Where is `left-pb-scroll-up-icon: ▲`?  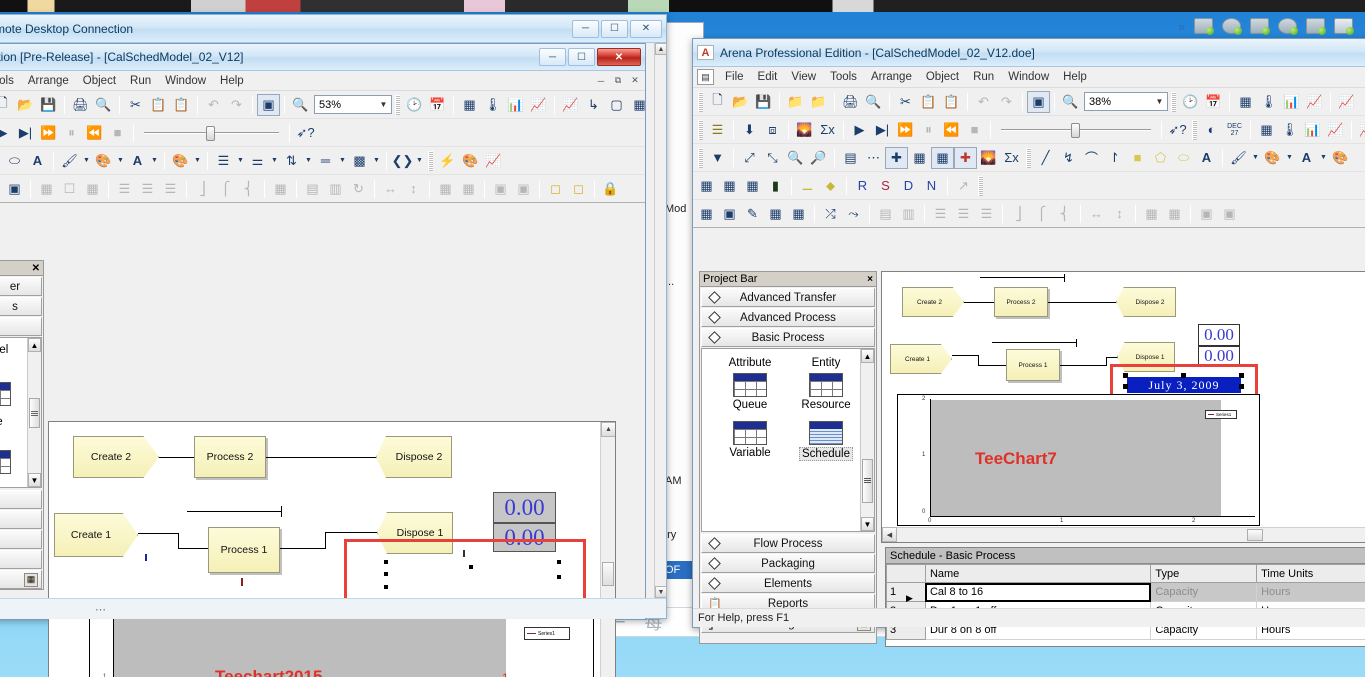
left-pb-scroll-up-icon: ▲ is located at coordinates (34, 345).